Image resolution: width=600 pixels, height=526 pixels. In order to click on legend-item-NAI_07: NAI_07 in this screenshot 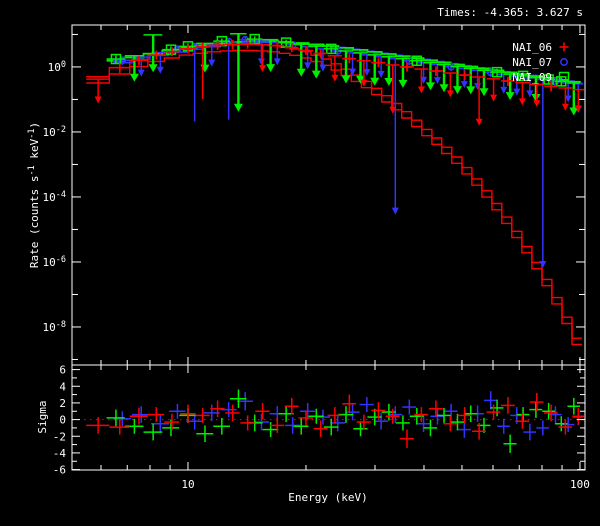, I will do `click(540, 62)`.